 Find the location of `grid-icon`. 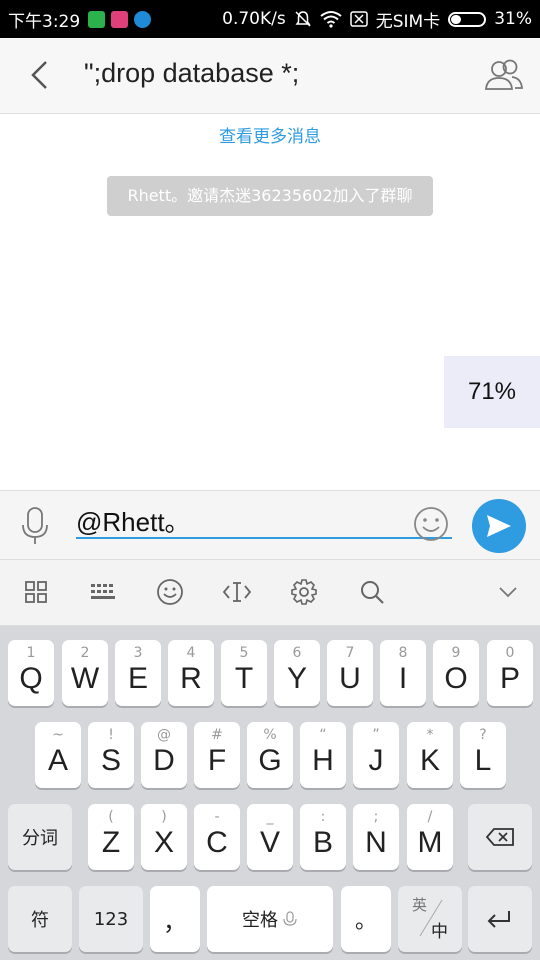

grid-icon is located at coordinates (36, 592).